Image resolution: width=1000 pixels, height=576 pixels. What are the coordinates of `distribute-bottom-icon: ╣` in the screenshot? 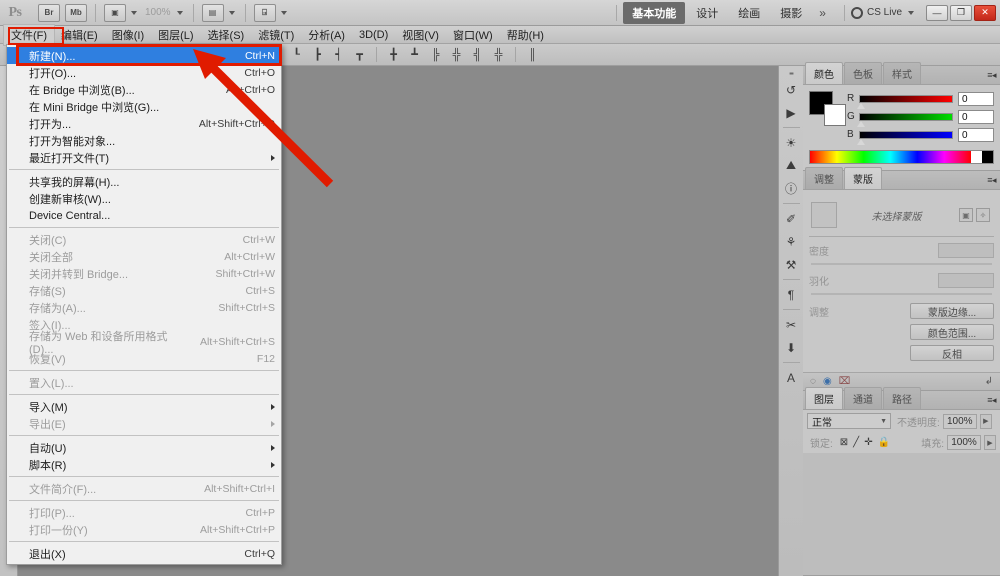 It's located at (477, 54).